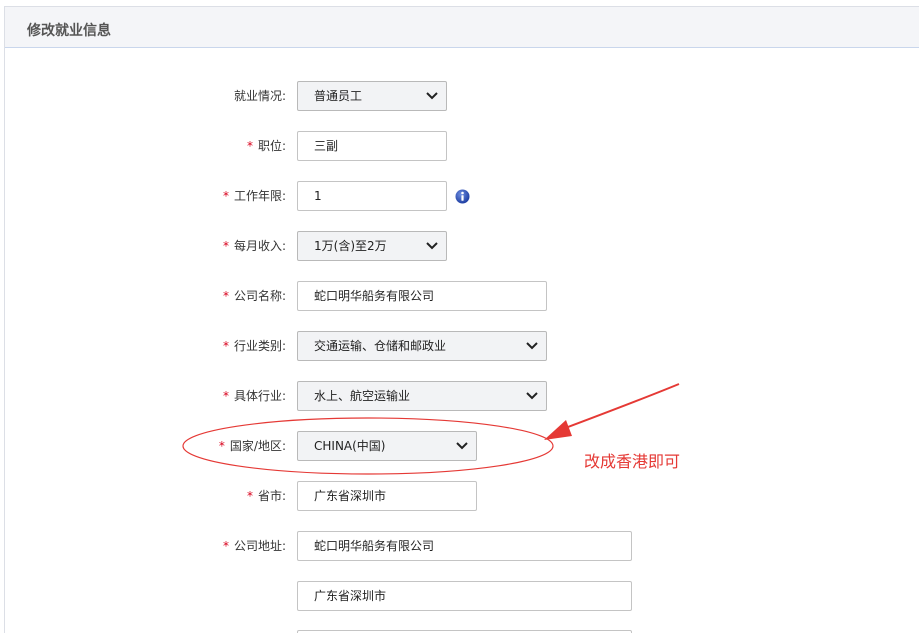 The image size is (919, 633). I want to click on company-address-row: * 公司地址: 蛇口明华船务有限公司, so click(459, 546).